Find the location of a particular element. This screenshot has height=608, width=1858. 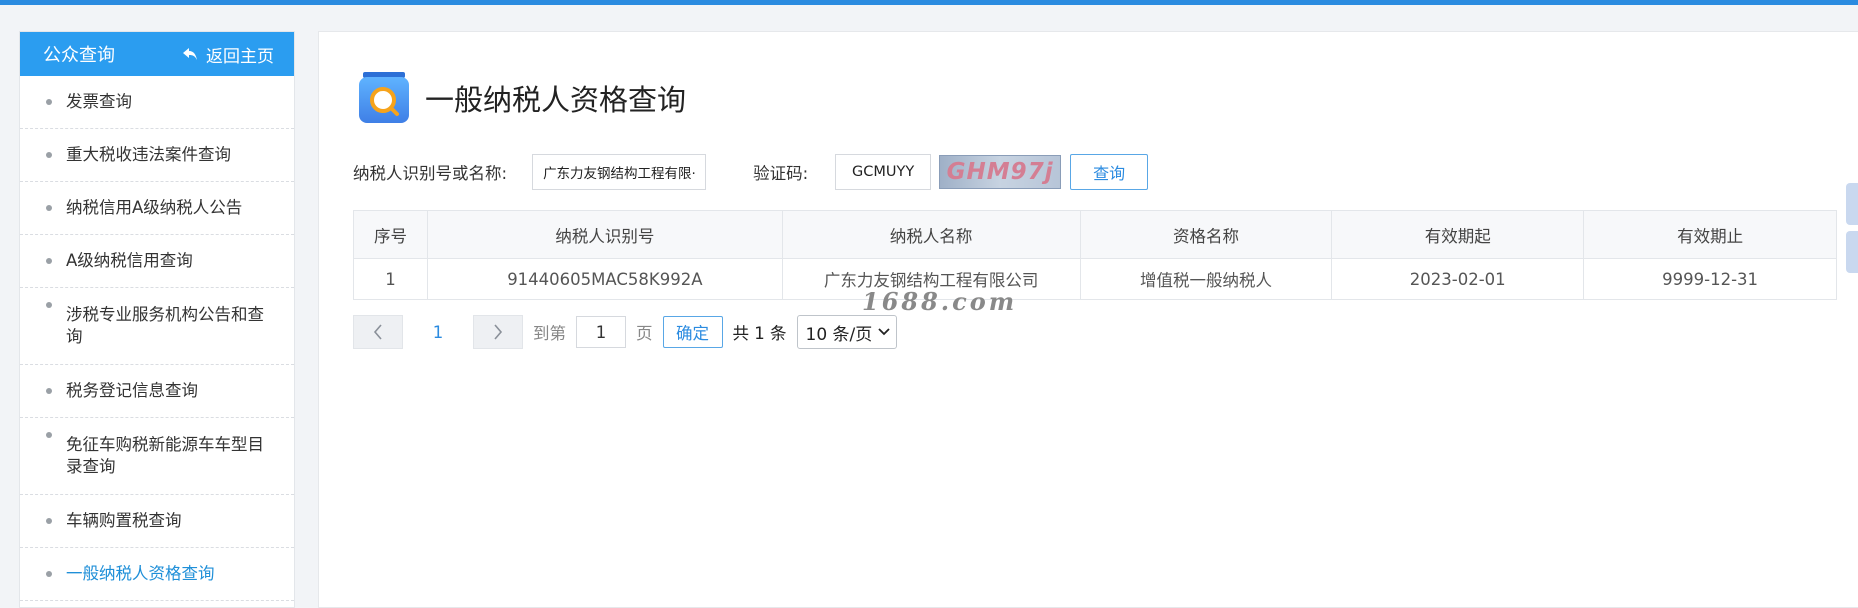

page-number-current: 1 is located at coordinates (438, 332).